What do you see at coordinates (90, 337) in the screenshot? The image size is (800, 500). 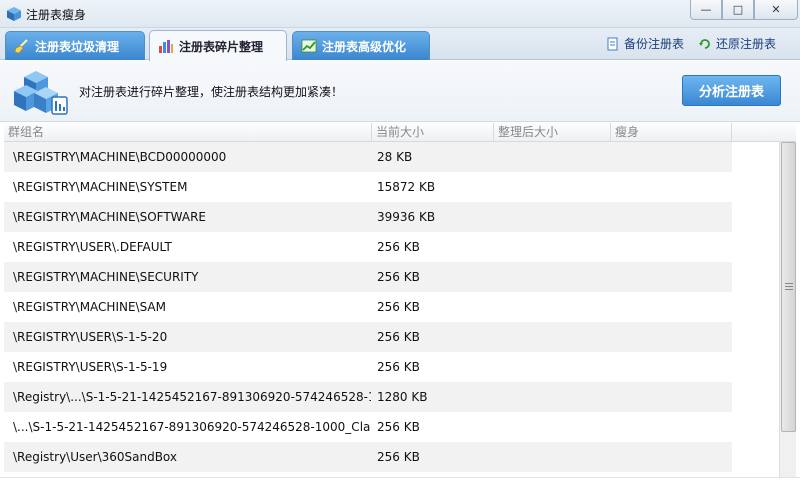 I see `row-group-name: \REGISTRY\USER\S-1-5-20` at bounding box center [90, 337].